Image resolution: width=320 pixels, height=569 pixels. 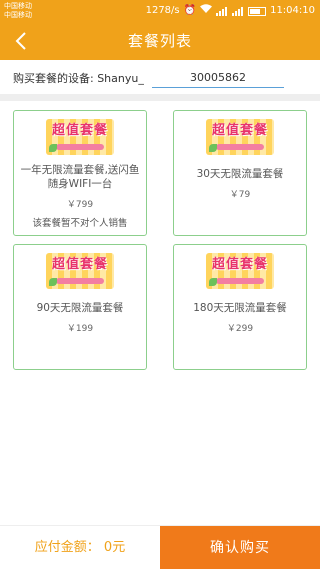 I want to click on battery-icon, so click(x=257, y=11).